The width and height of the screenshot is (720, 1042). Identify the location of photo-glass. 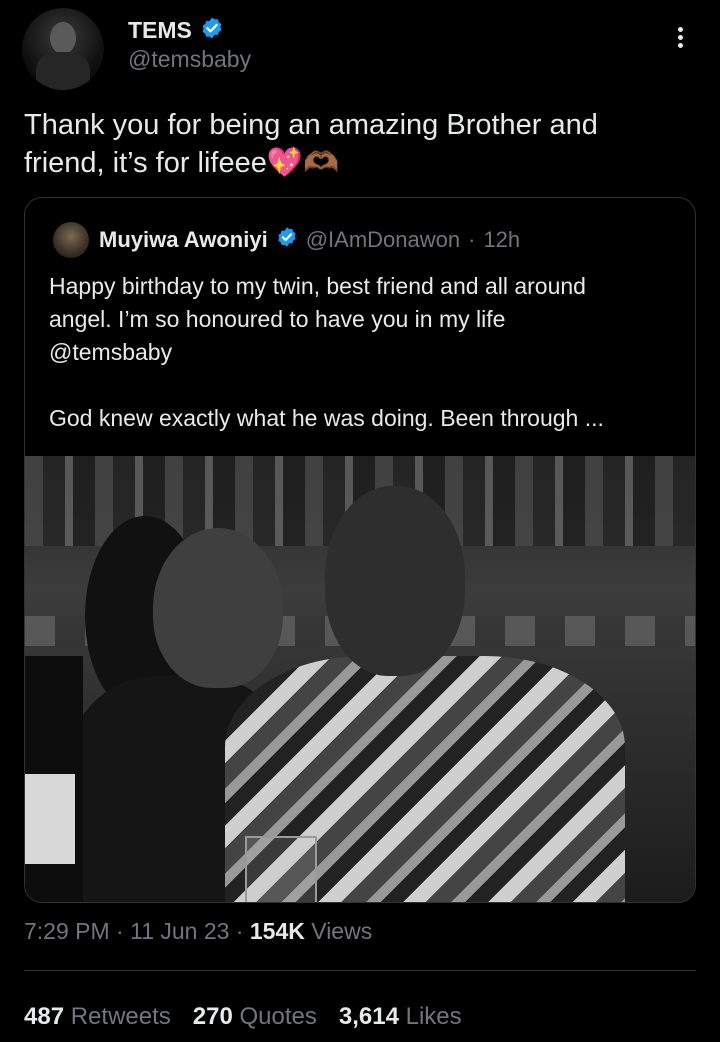
(281, 869).